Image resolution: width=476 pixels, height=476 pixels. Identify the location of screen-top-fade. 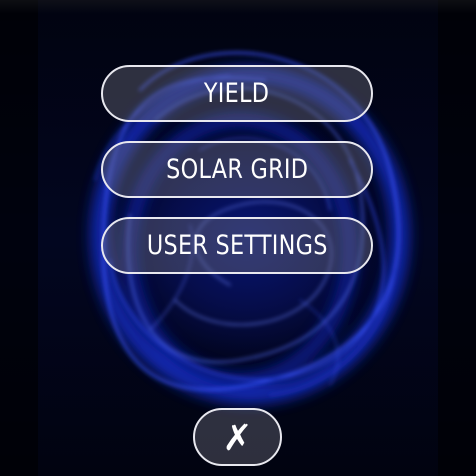
(238, 7).